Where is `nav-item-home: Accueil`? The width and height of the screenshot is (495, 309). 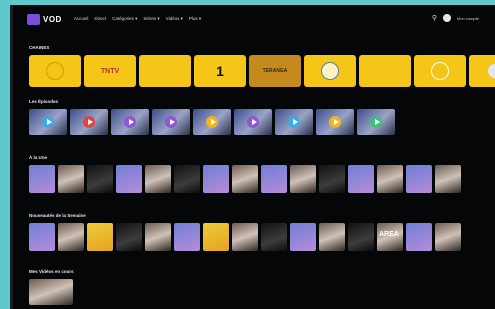
nav-item-home: Accueil is located at coordinates (81, 19).